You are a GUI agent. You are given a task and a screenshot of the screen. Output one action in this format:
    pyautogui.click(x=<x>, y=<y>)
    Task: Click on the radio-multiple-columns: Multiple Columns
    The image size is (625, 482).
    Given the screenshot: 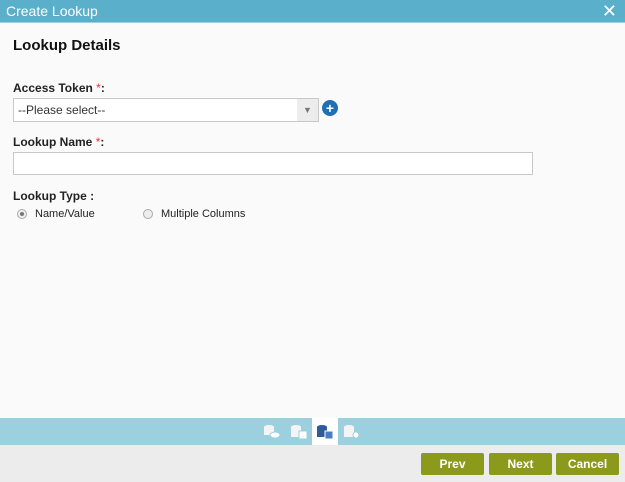 What is the action you would take?
    pyautogui.click(x=194, y=214)
    